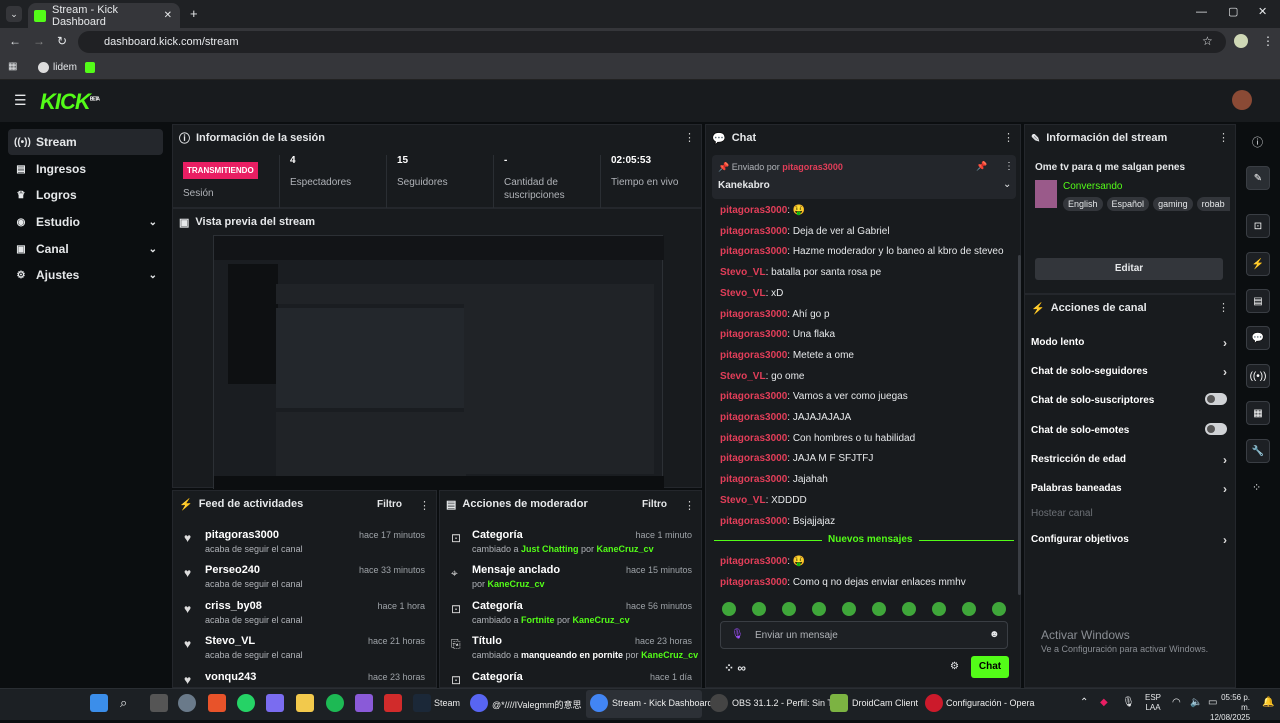  What do you see at coordinates (652, 42) in the screenshot?
I see `url-field: dashboard.kick.com/stream` at bounding box center [652, 42].